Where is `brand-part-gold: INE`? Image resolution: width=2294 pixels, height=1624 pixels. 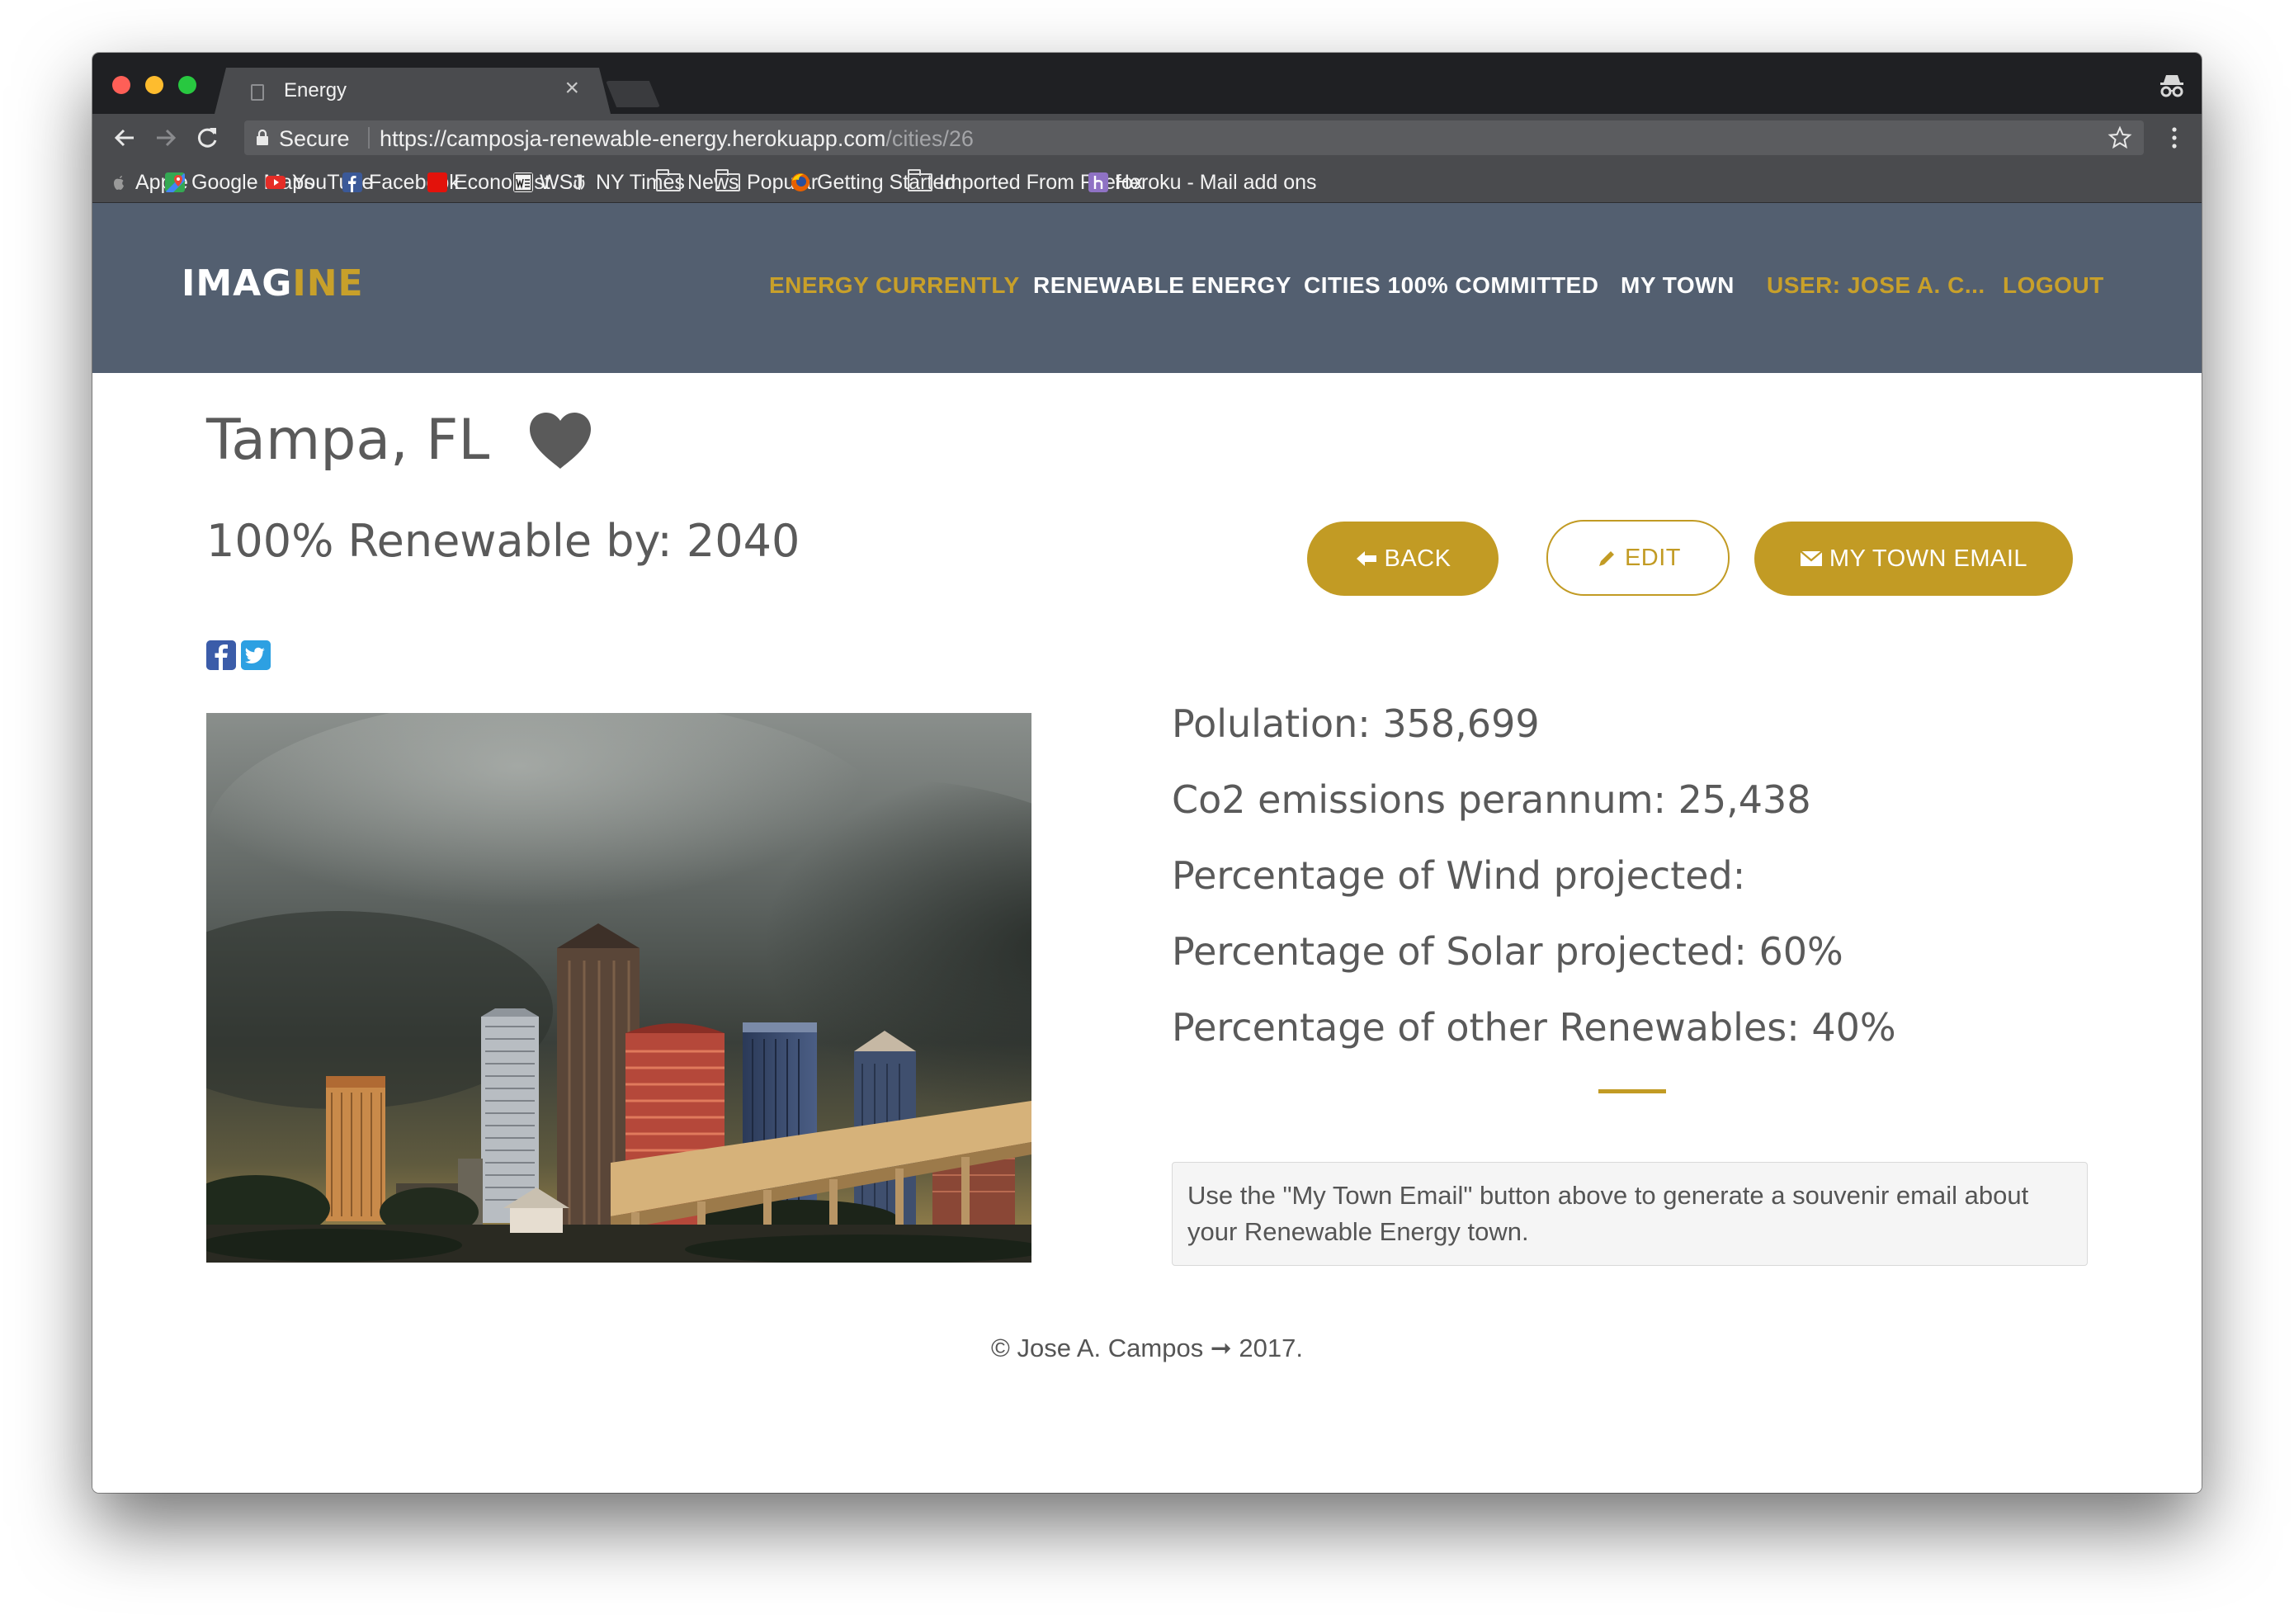 brand-part-gold: INE is located at coordinates (328, 283).